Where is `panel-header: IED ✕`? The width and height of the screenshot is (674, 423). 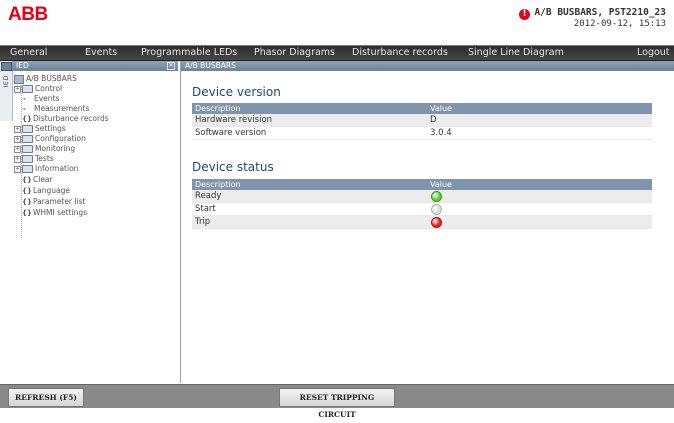
panel-header: IED ✕ is located at coordinates (95, 66).